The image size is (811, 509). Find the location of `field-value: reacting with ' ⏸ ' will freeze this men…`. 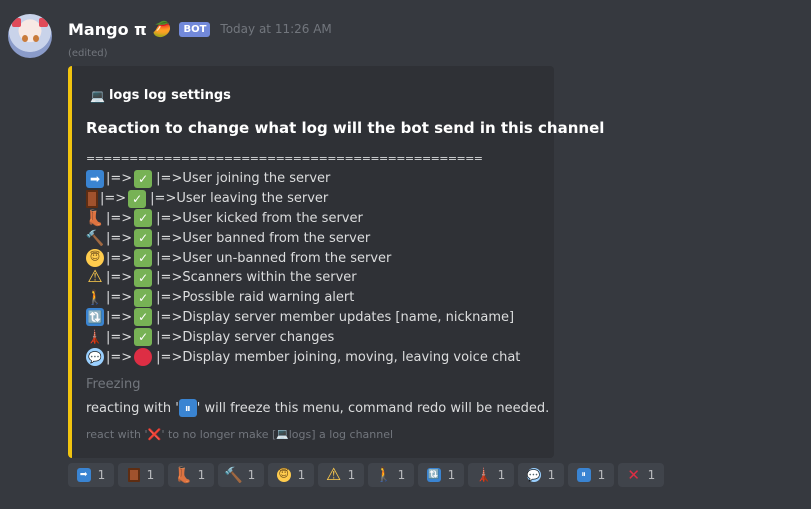

field-value: reacting with ' ⏸ ' will freeze this men… is located at coordinates (317, 408).